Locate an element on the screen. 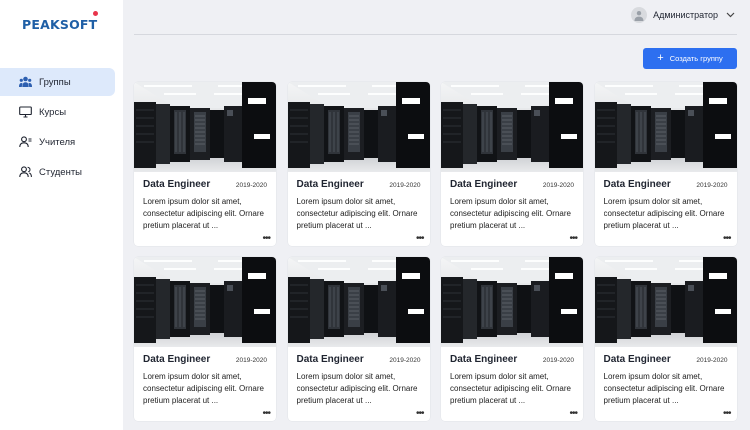 The width and height of the screenshot is (750, 430). sidebar-nav: Группы Курсы Учителя Студенты is located at coordinates (57, 128).